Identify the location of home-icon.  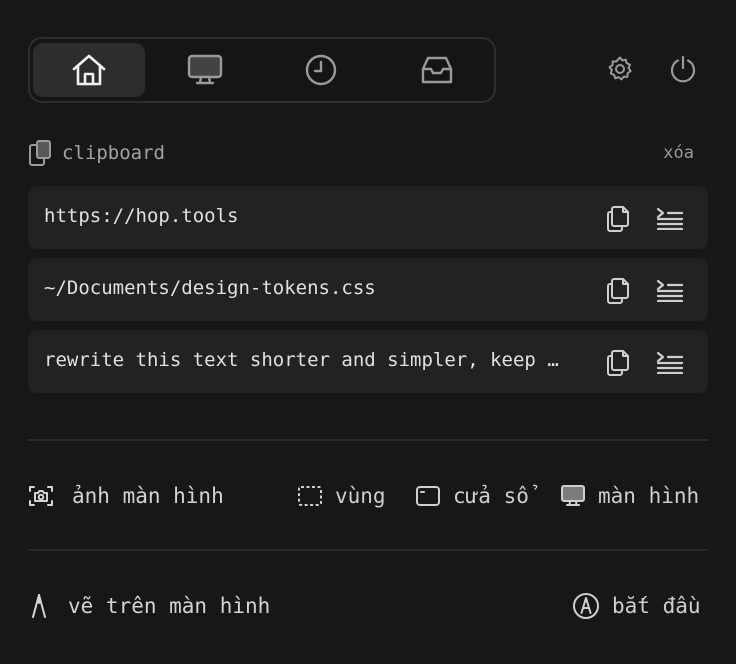
(89, 70).